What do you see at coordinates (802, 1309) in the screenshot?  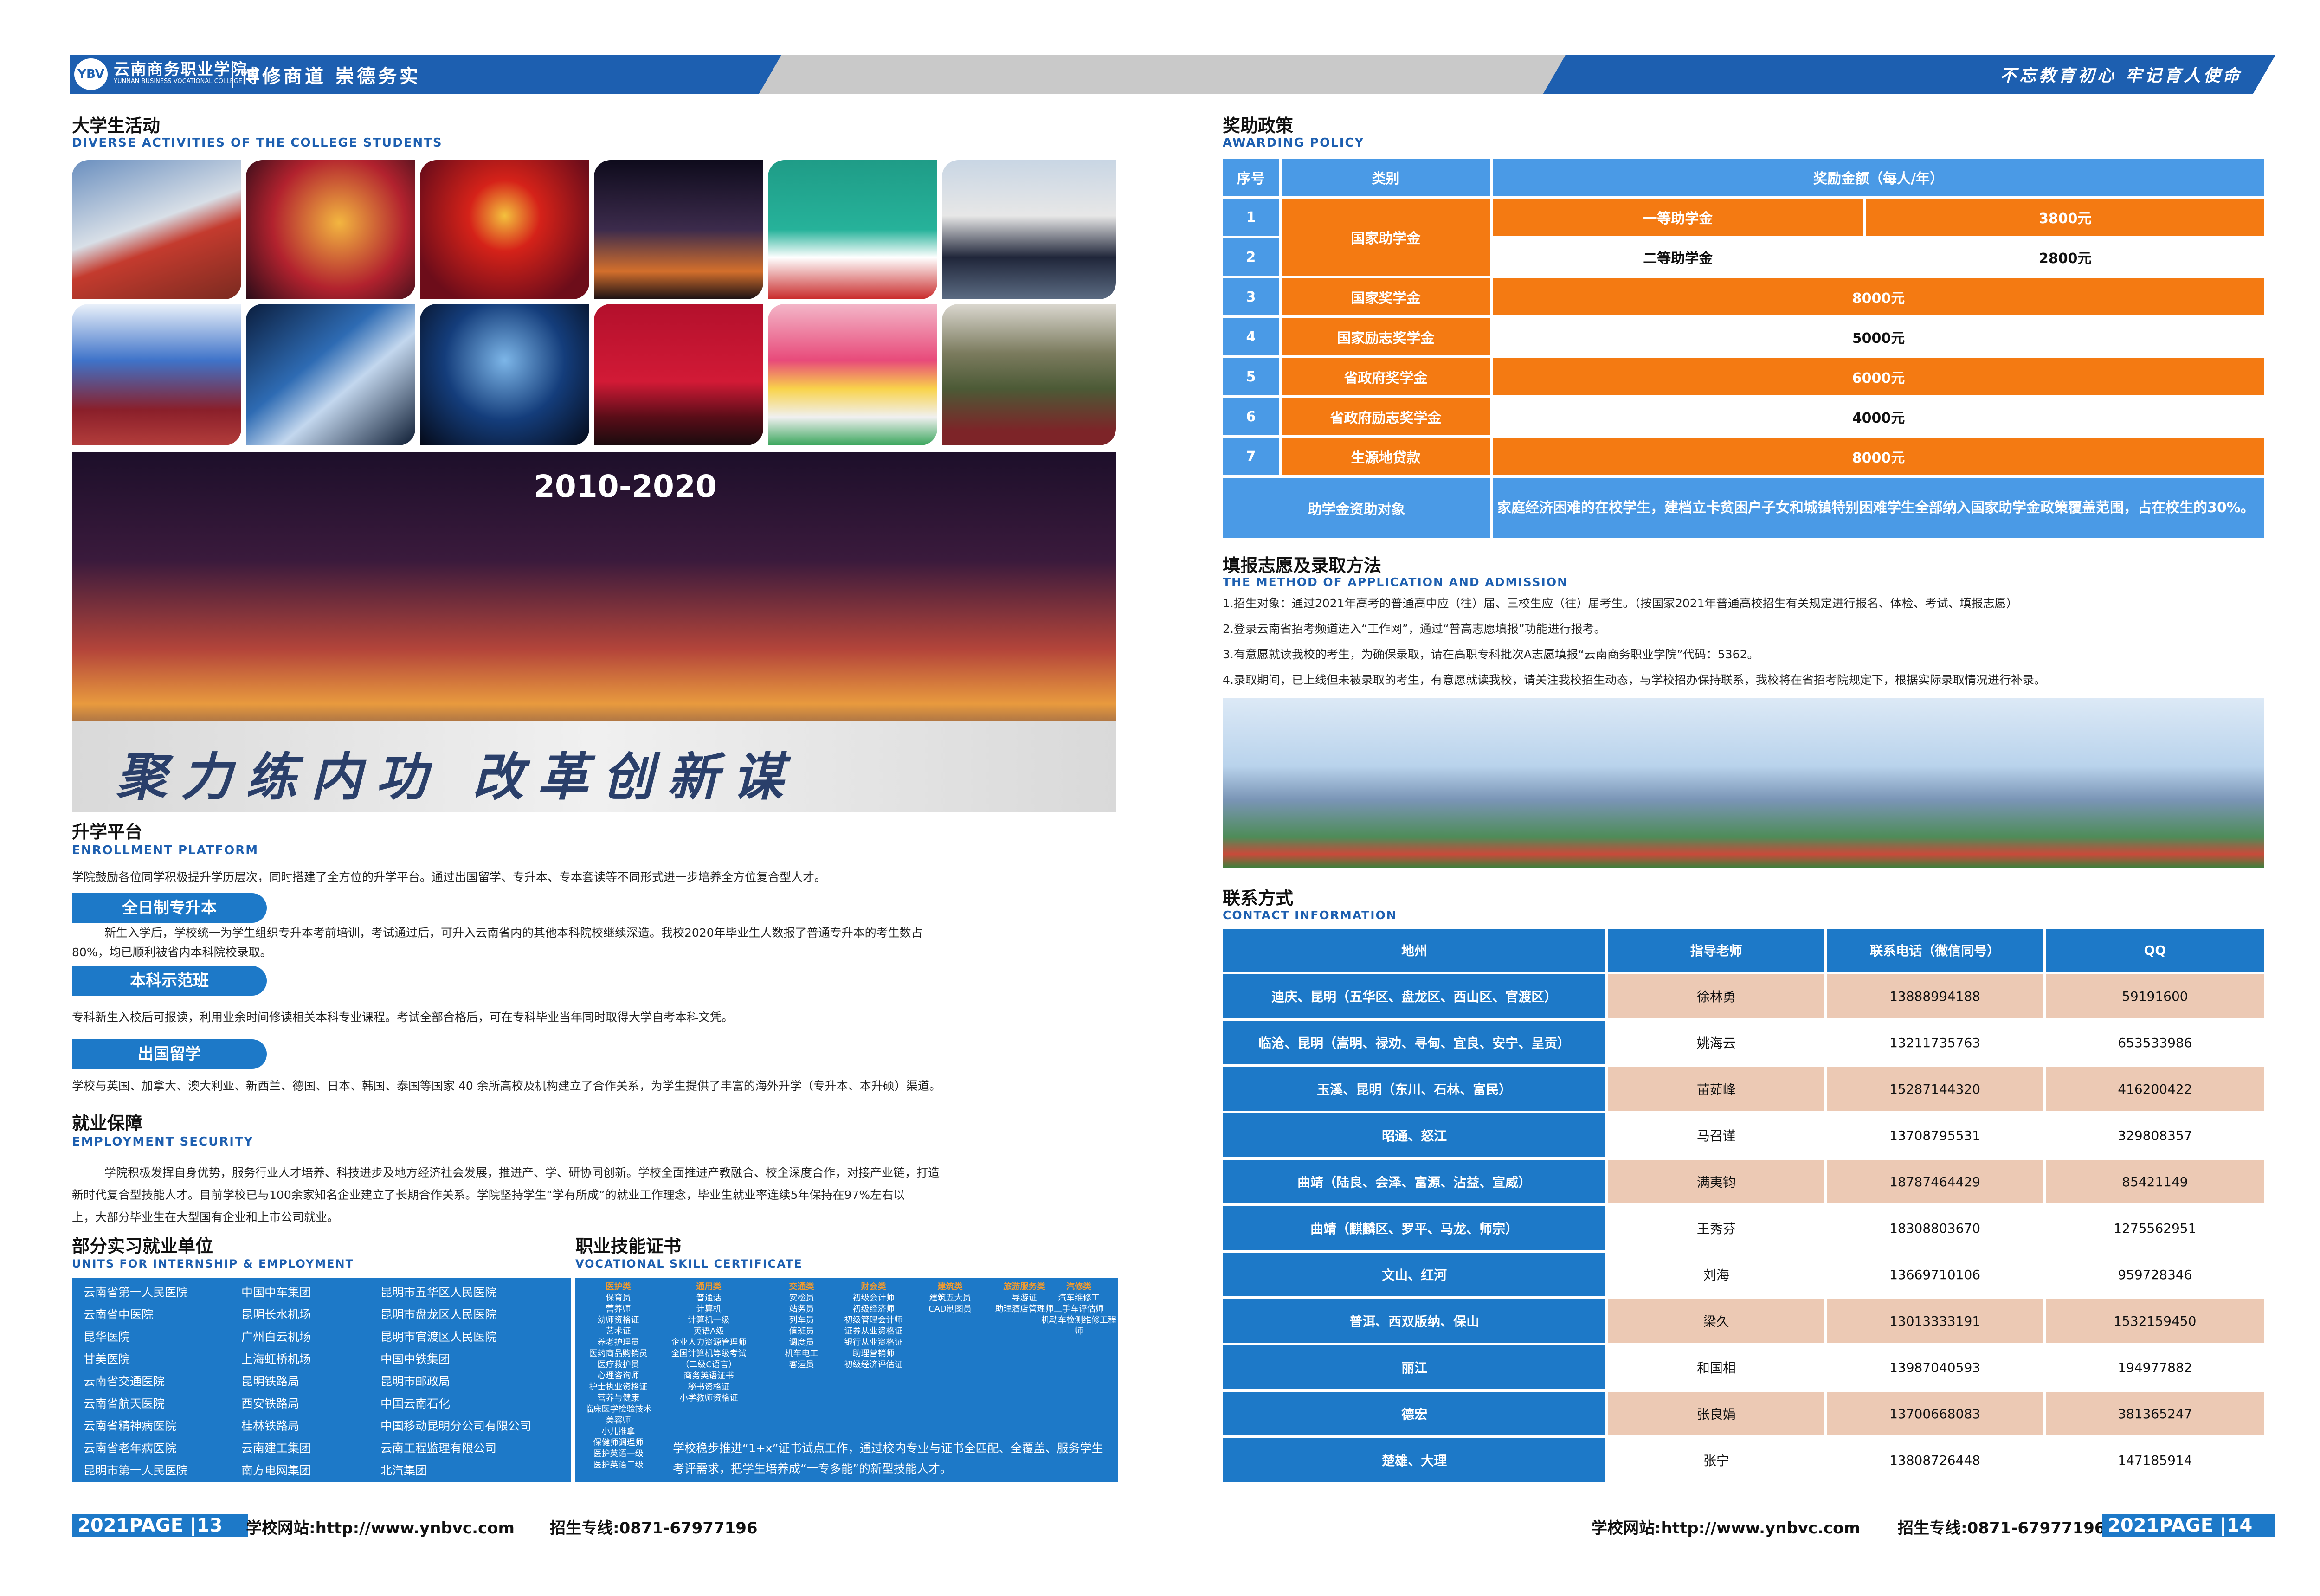 I see `cert-item: 站务员` at bounding box center [802, 1309].